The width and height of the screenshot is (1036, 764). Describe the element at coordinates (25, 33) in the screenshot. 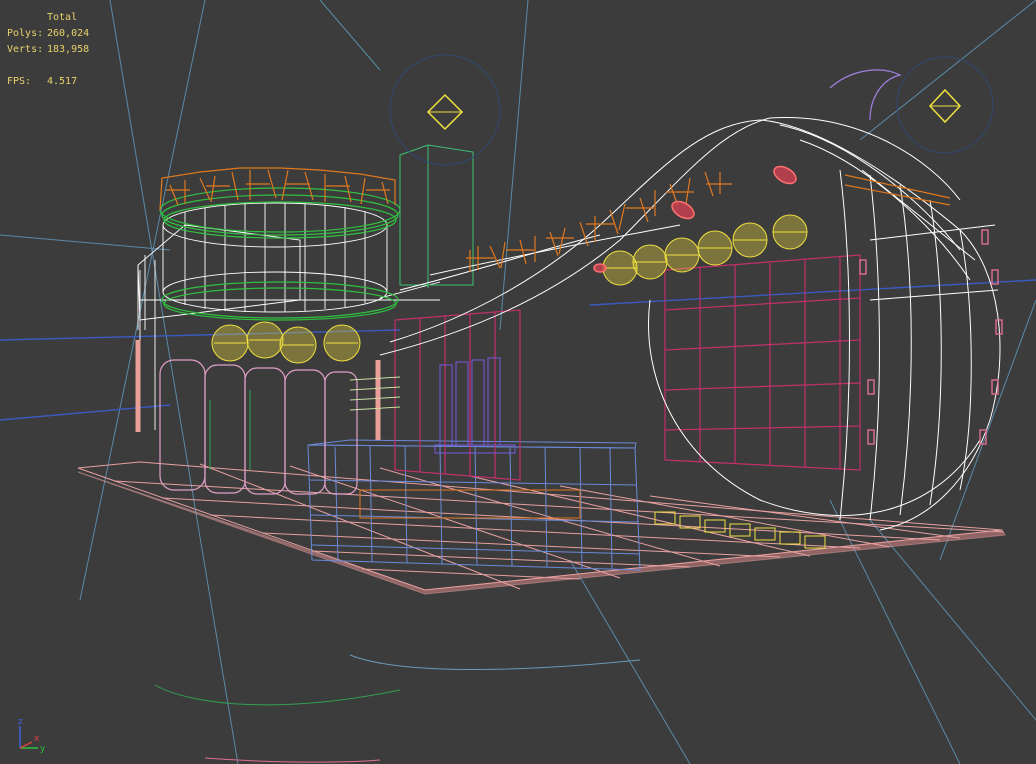

I see `polys-label: Polys:` at that location.